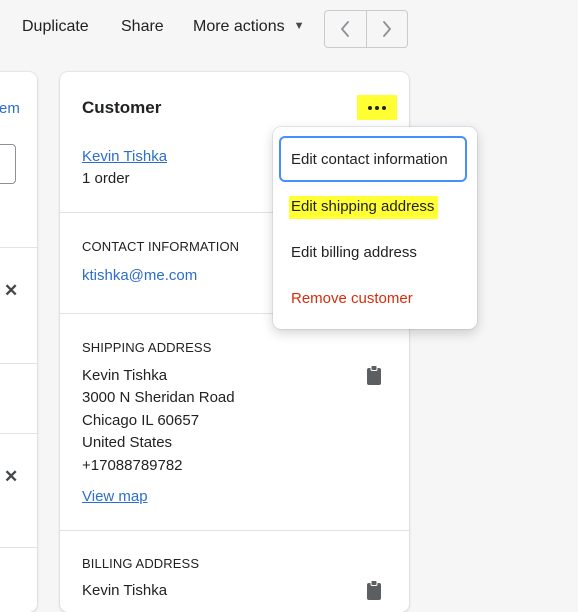 The height and width of the screenshot is (612, 578). Describe the element at coordinates (139, 275) in the screenshot. I see `email-link: ktishka@me.com` at that location.